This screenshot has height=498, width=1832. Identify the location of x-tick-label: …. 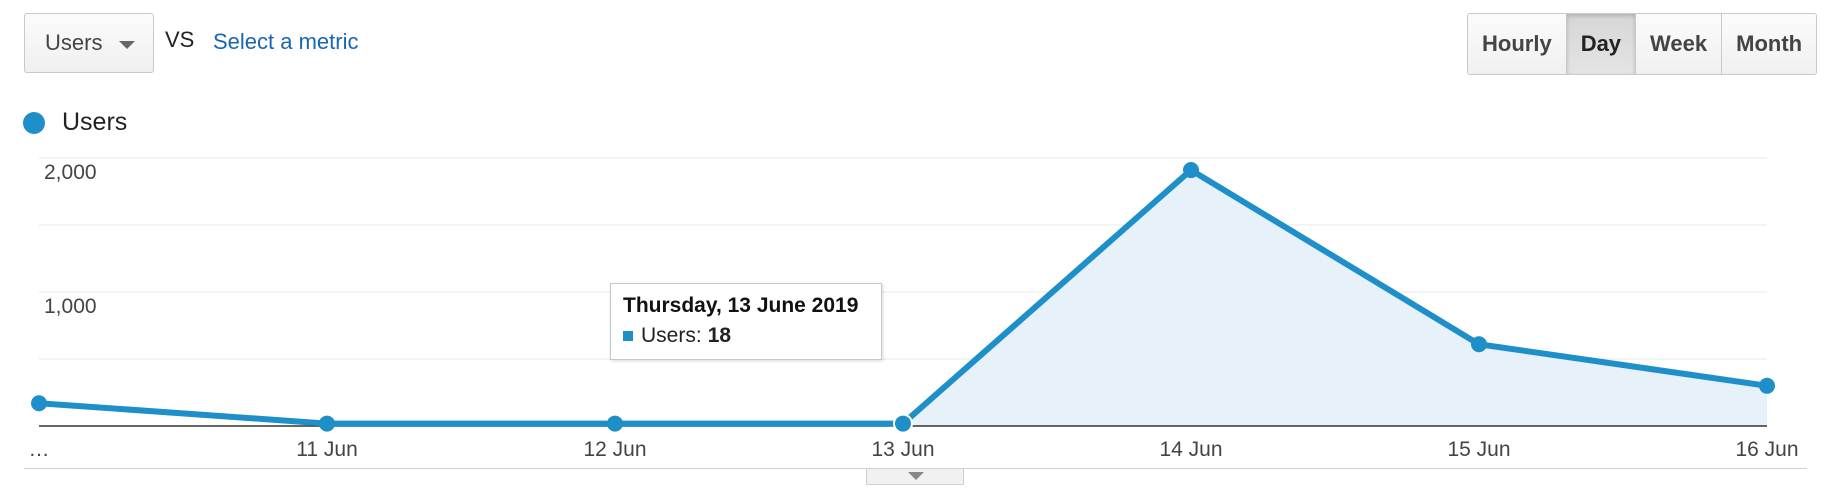
(39, 449).